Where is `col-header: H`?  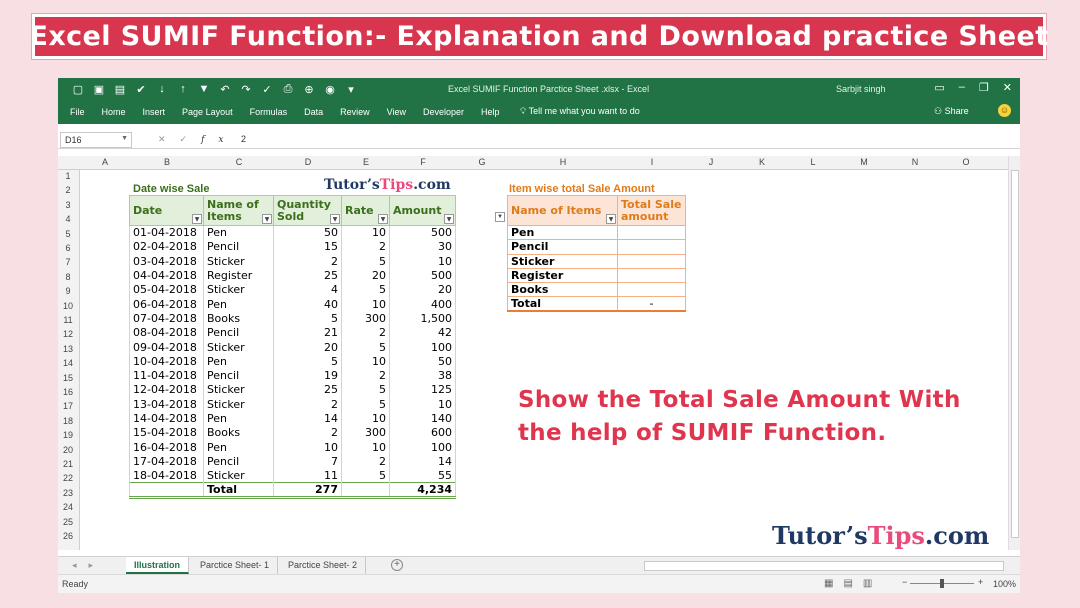 col-header: H is located at coordinates (563, 162).